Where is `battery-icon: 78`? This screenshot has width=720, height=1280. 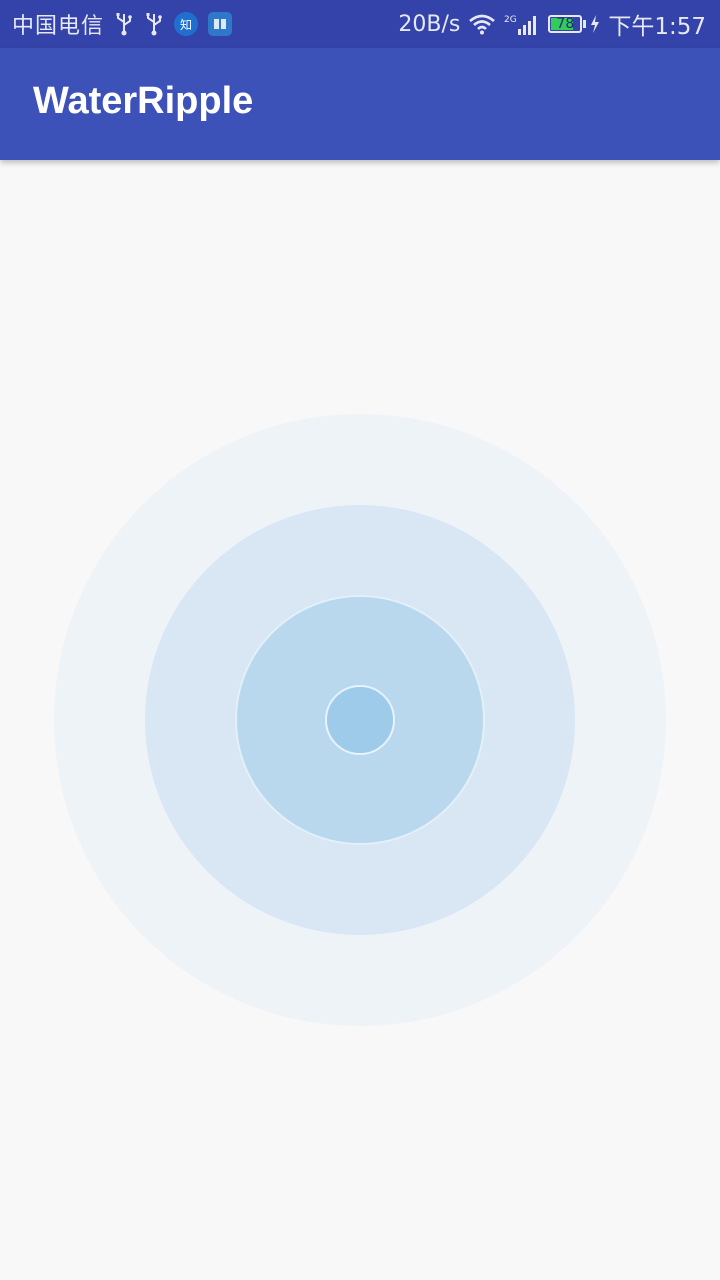
battery-icon: 78 is located at coordinates (565, 24).